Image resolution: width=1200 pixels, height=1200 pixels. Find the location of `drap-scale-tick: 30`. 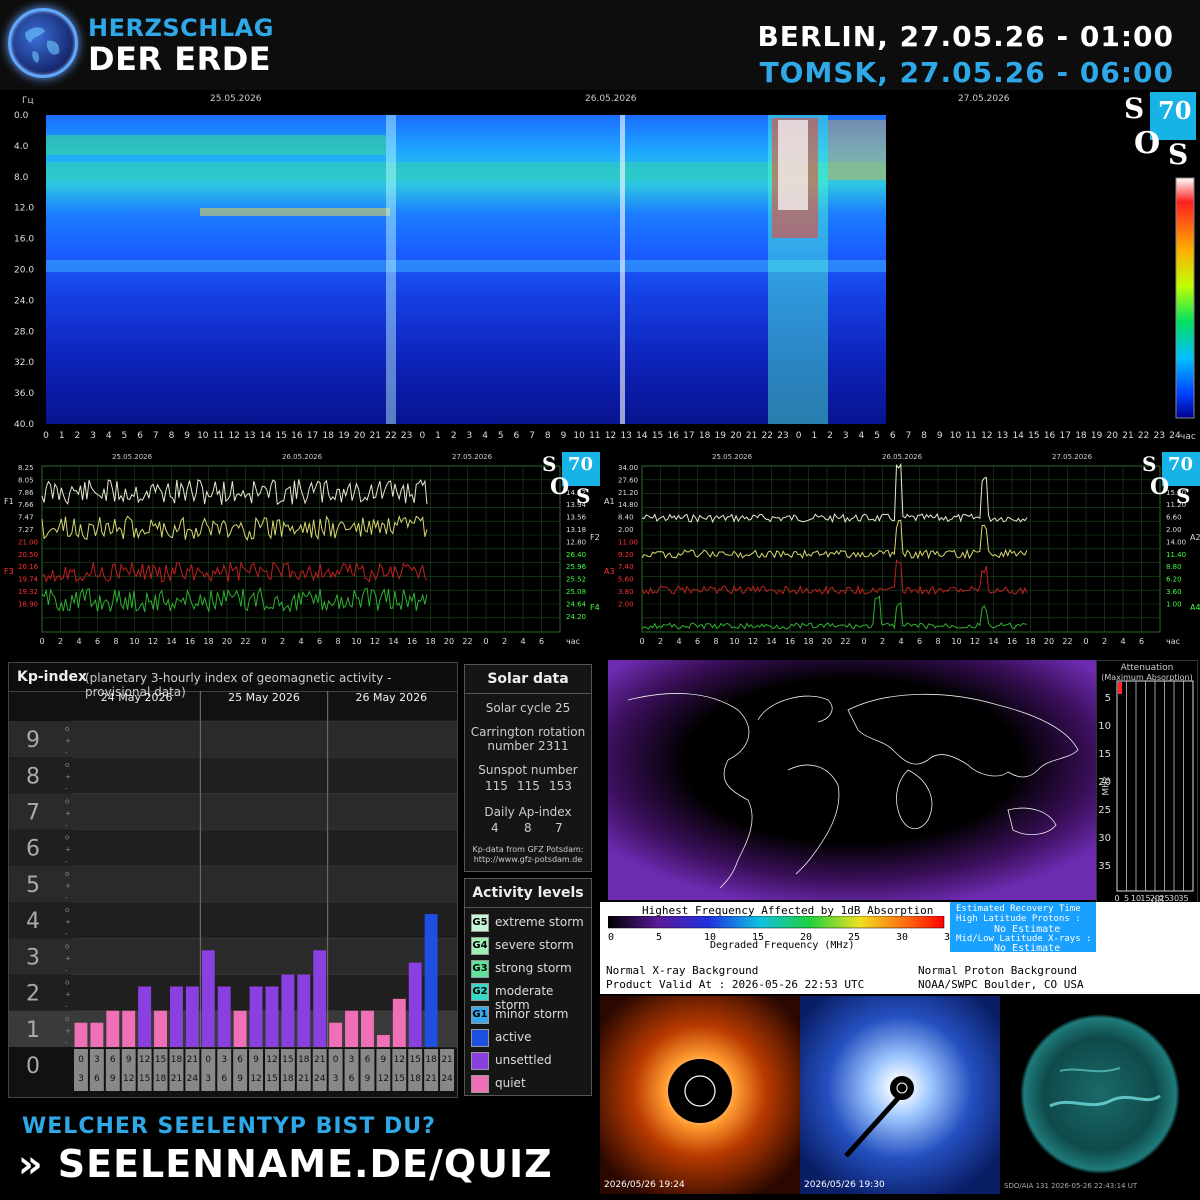

drap-scale-tick: 30 is located at coordinates (902, 937).